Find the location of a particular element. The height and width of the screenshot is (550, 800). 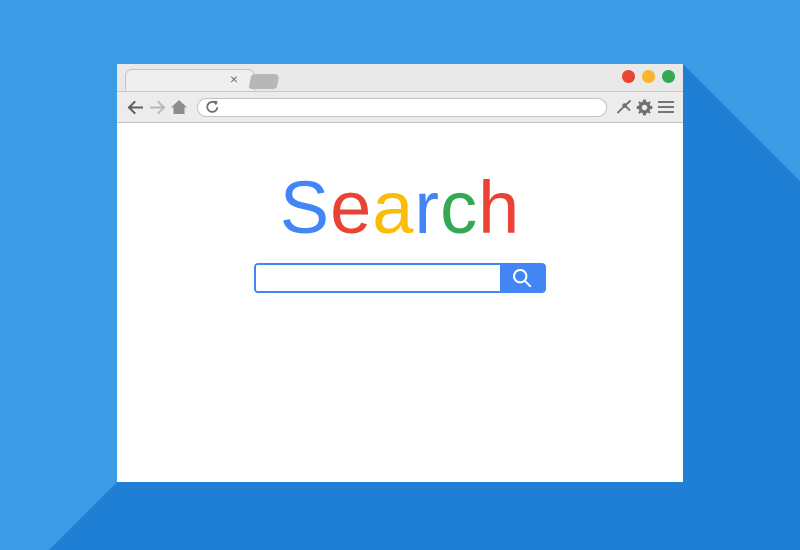

browser-toolbar is located at coordinates (400, 107).